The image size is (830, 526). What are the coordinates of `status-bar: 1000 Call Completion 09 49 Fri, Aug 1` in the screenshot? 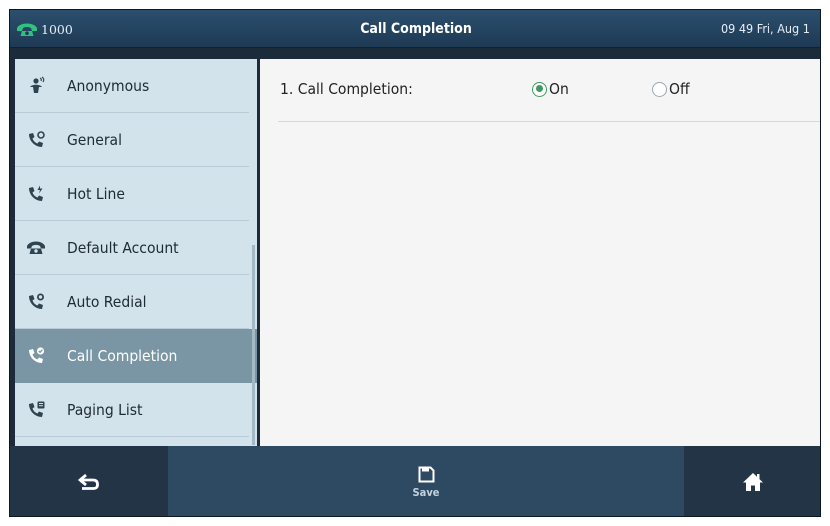 It's located at (415, 29).